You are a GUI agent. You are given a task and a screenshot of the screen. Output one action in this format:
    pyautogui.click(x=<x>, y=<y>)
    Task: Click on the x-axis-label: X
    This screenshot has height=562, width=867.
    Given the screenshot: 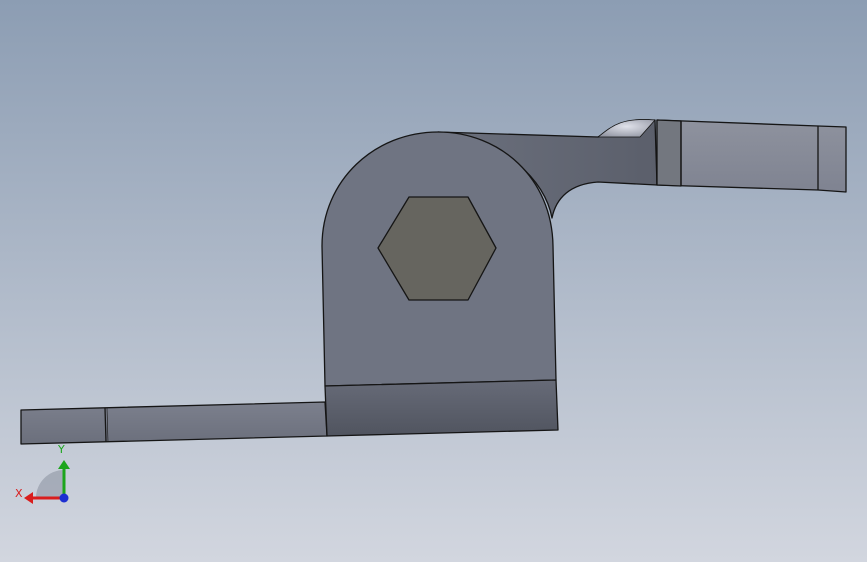 What is the action you would take?
    pyautogui.click(x=19, y=493)
    